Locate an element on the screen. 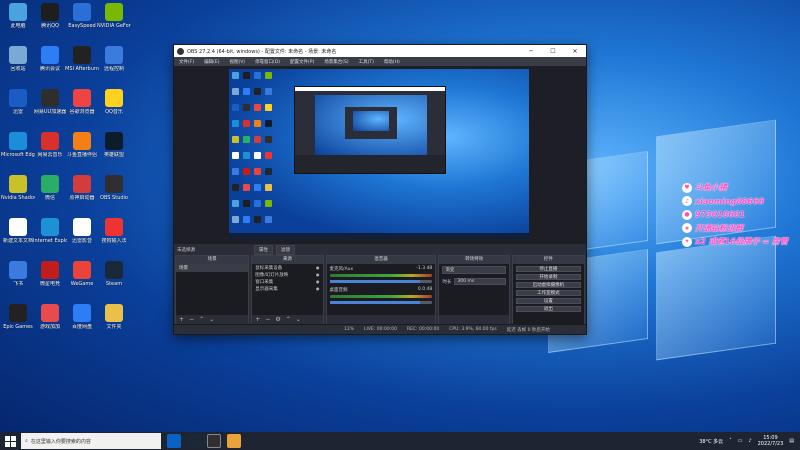 This screenshot has height=450, width=800. desktop-icon: 英雄联盟 is located at coordinates (114, 150).